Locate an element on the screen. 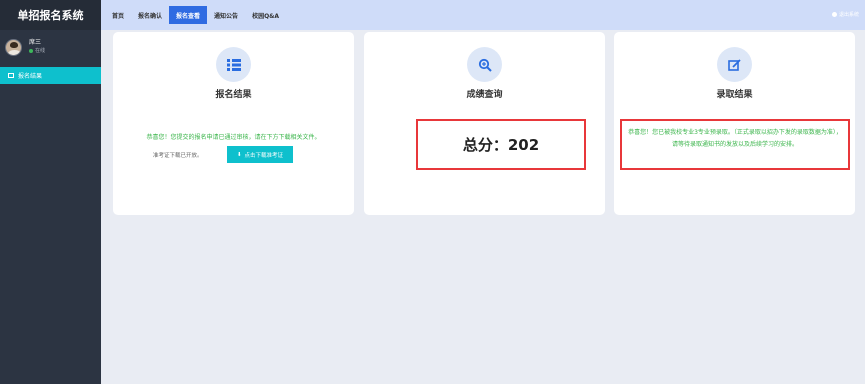  admit-ticket-label: 准考证下载已开放。 is located at coordinates (178, 156).